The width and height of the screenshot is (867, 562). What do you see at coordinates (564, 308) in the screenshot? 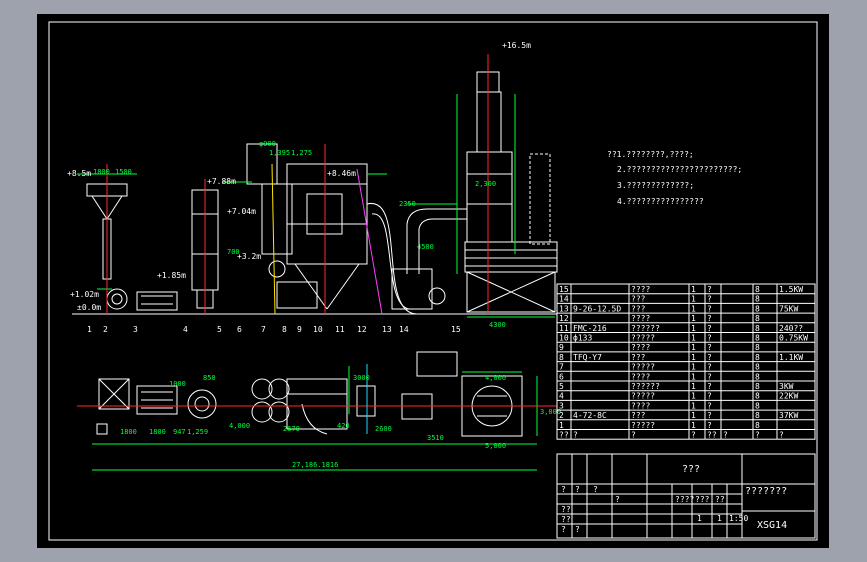
I see `parts-cell-no: 13` at bounding box center [564, 308].